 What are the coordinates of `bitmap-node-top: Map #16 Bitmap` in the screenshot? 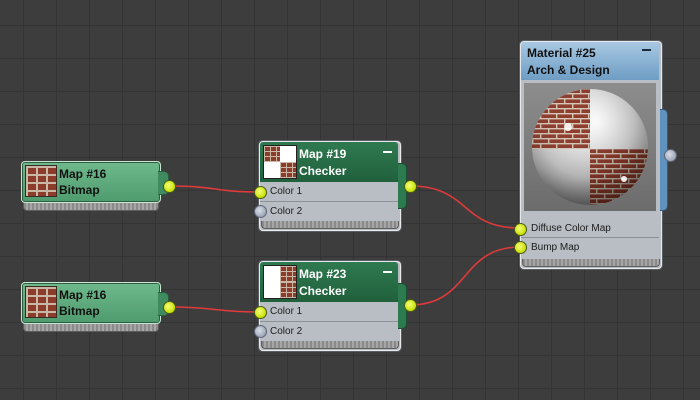 It's located at (98, 188).